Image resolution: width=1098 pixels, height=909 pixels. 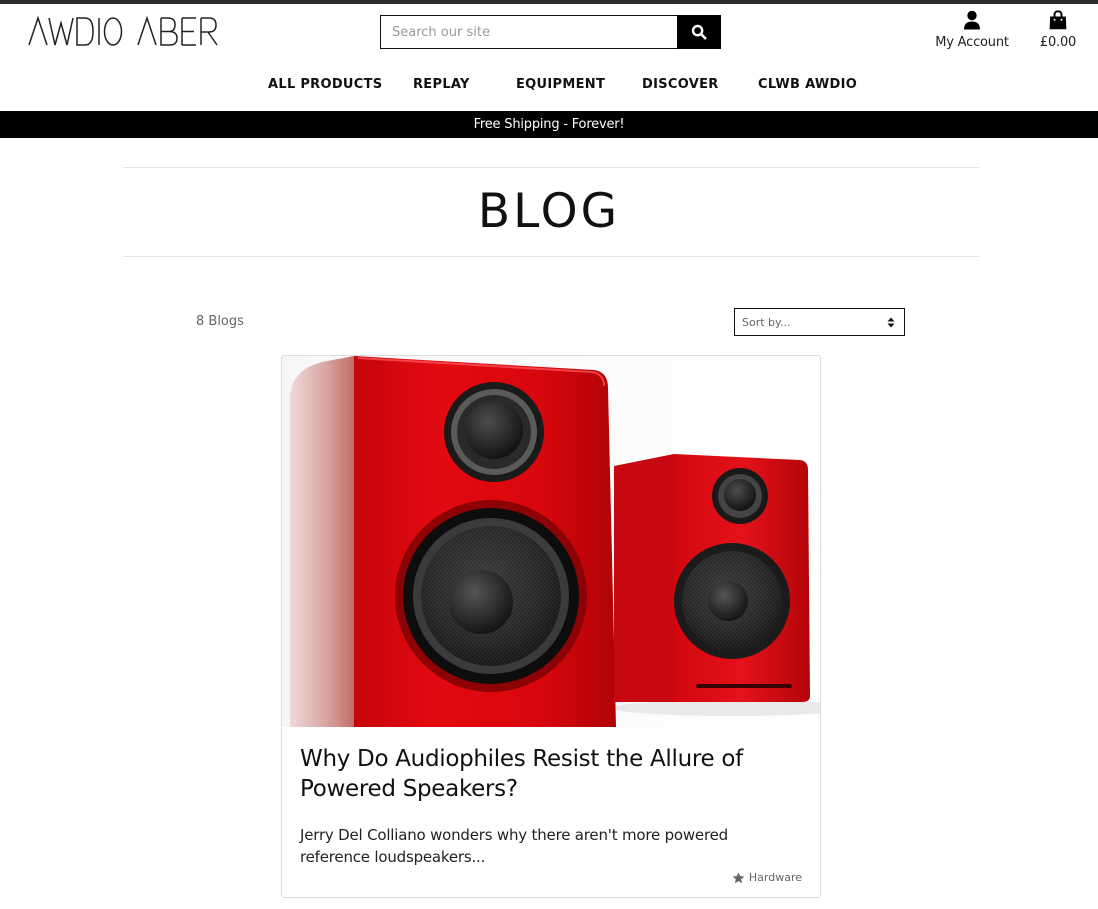 What do you see at coordinates (549, 2) in the screenshot?
I see `top-border` at bounding box center [549, 2].